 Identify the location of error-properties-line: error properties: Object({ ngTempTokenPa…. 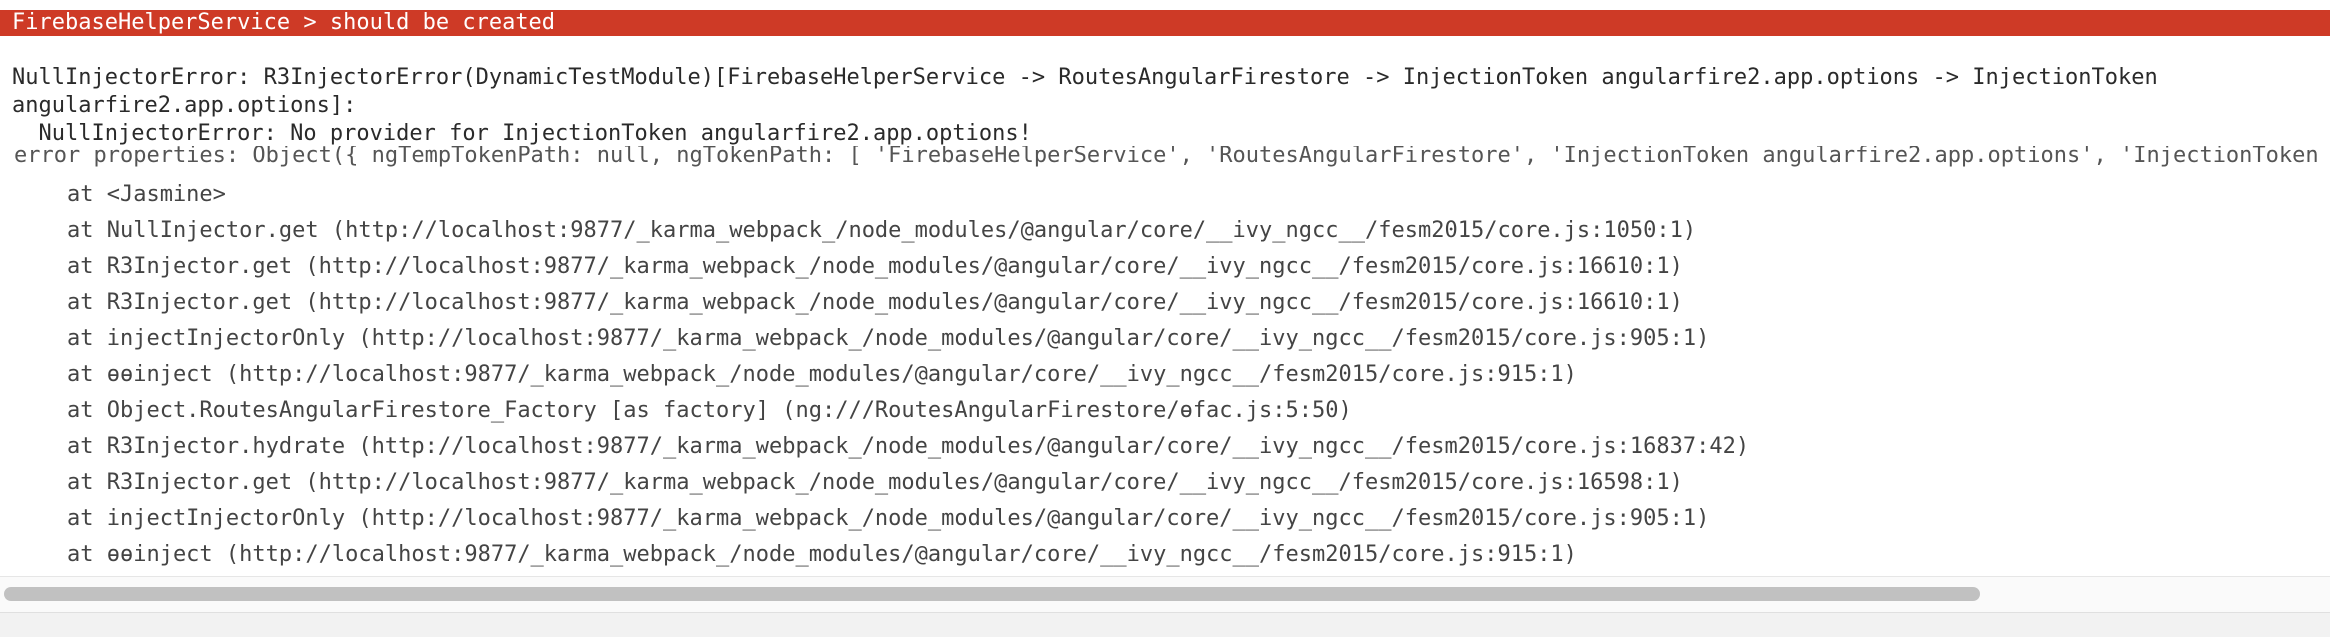
(1172, 157).